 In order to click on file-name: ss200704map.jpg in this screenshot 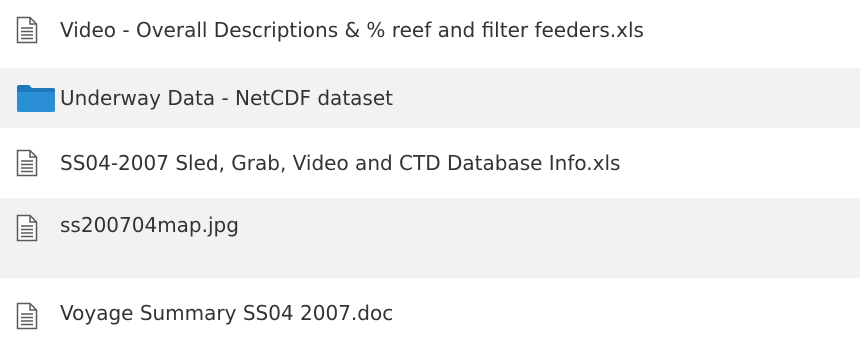, I will do `click(149, 225)`.